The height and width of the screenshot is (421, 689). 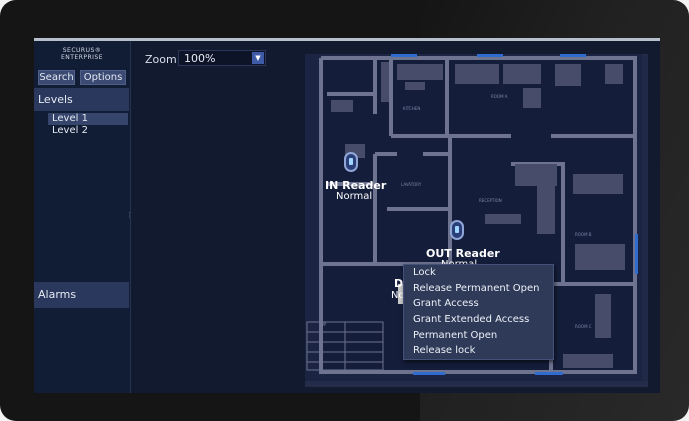 What do you see at coordinates (200, 58) in the screenshot?
I see `zoom-value: 100%` at bounding box center [200, 58].